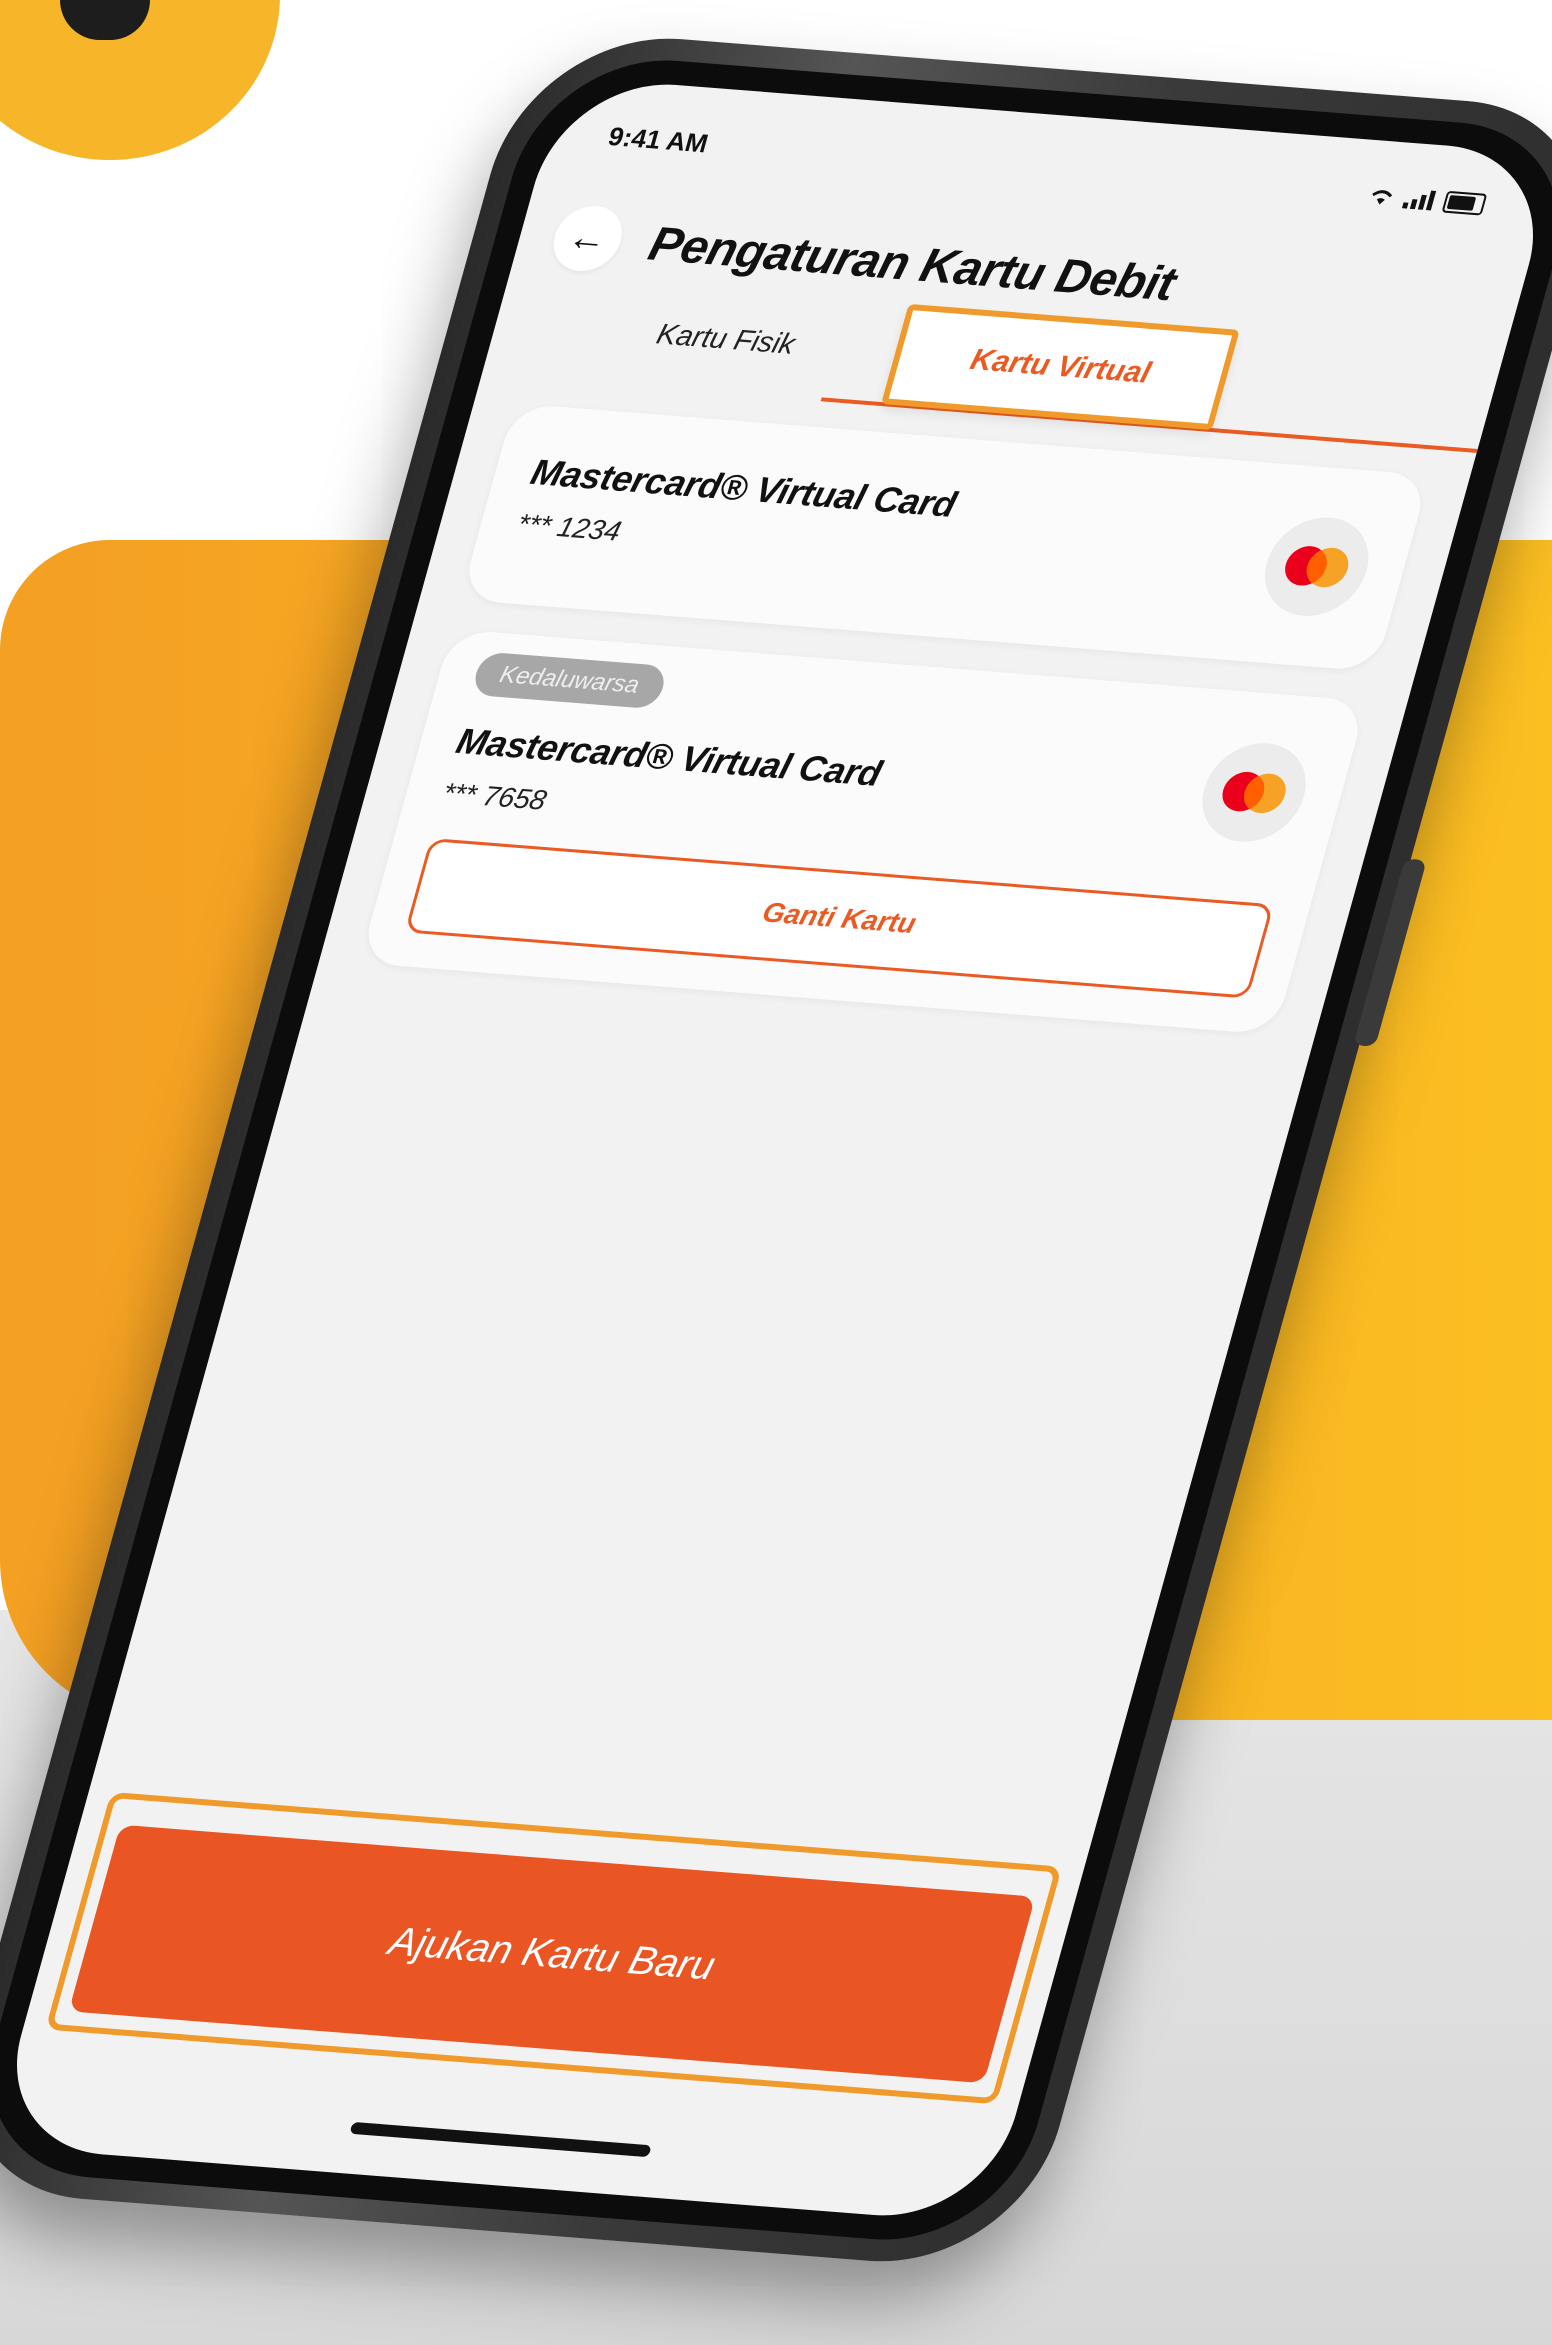 The image size is (1552, 2345). What do you see at coordinates (569, 527) in the screenshot?
I see `card-number: *** 1234` at bounding box center [569, 527].